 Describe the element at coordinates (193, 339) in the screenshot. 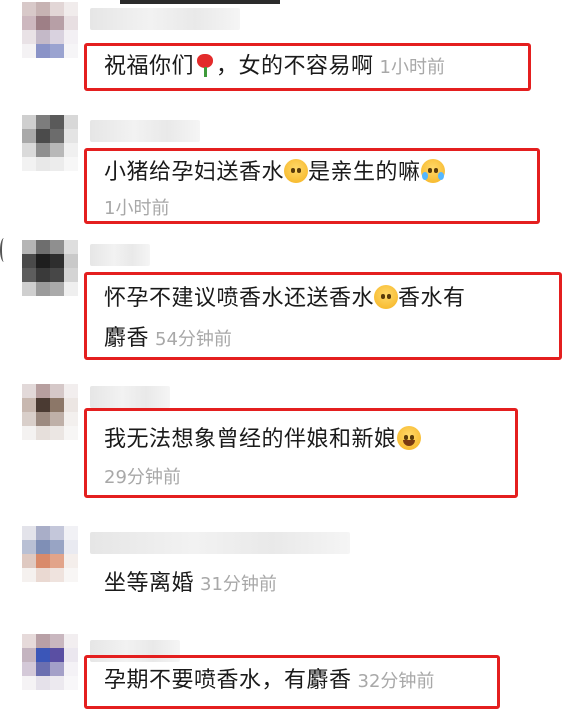

I see `timestamp: 54分钟前` at that location.